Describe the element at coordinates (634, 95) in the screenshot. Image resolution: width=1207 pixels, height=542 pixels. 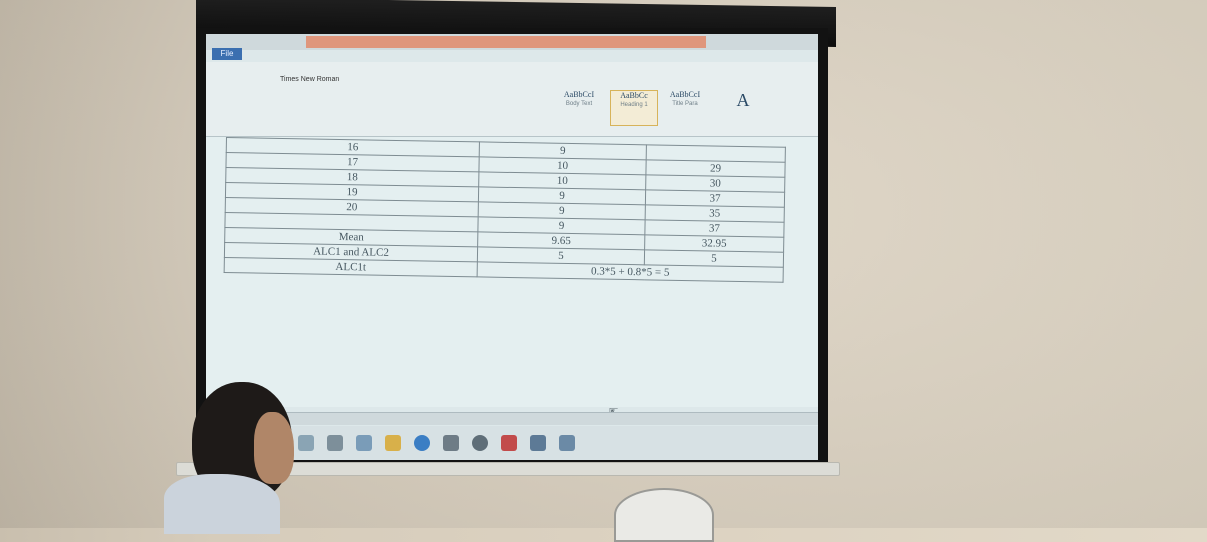
I see `style-preview: AaBbCc` at that location.